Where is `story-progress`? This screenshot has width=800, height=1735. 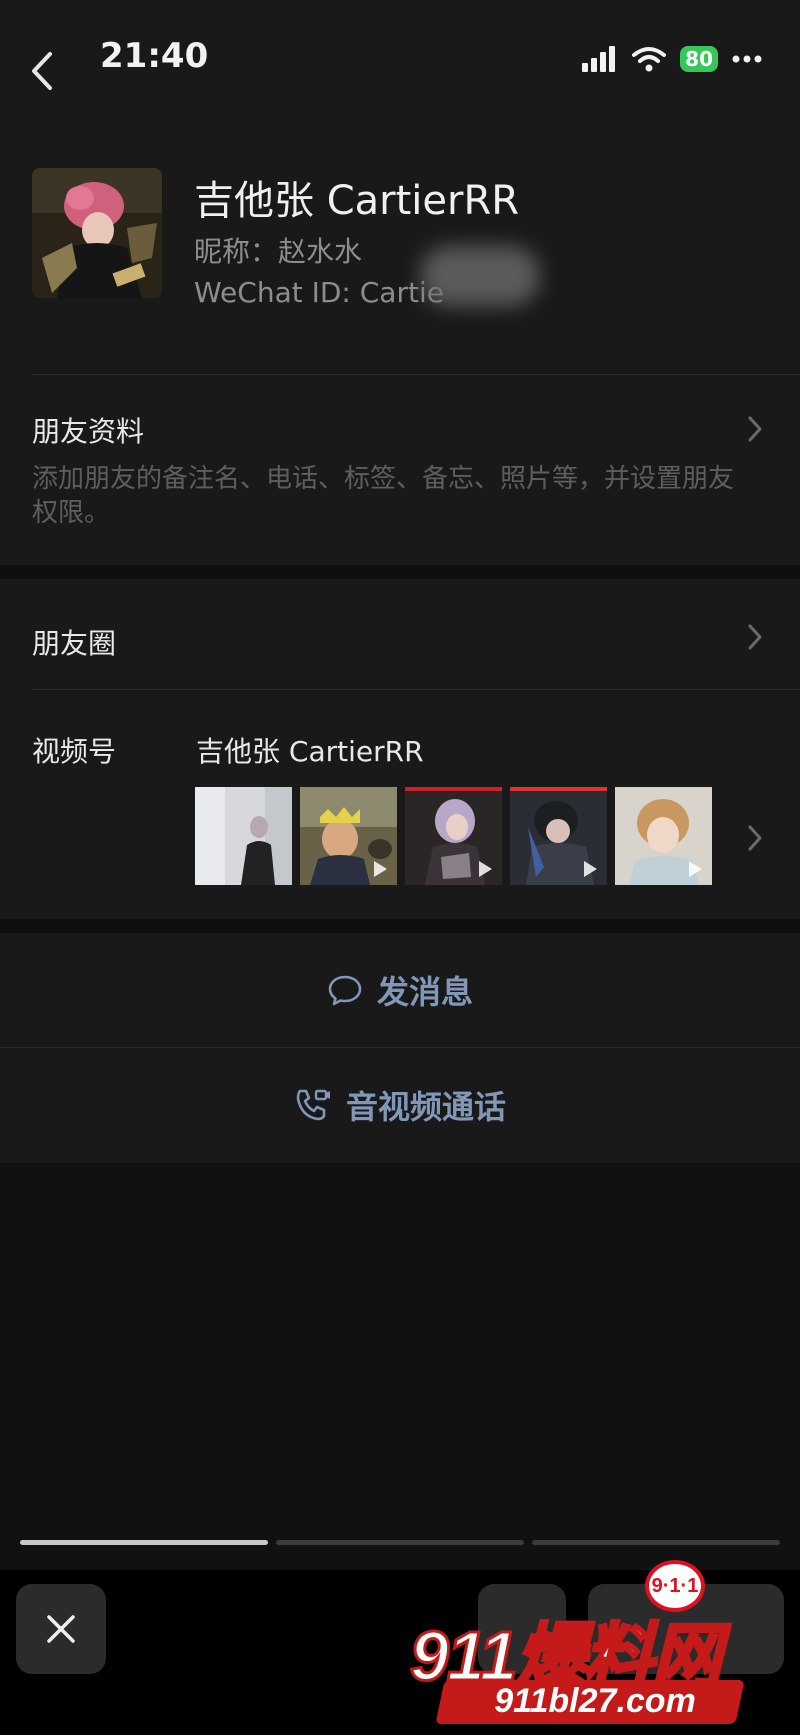 story-progress is located at coordinates (400, 1542).